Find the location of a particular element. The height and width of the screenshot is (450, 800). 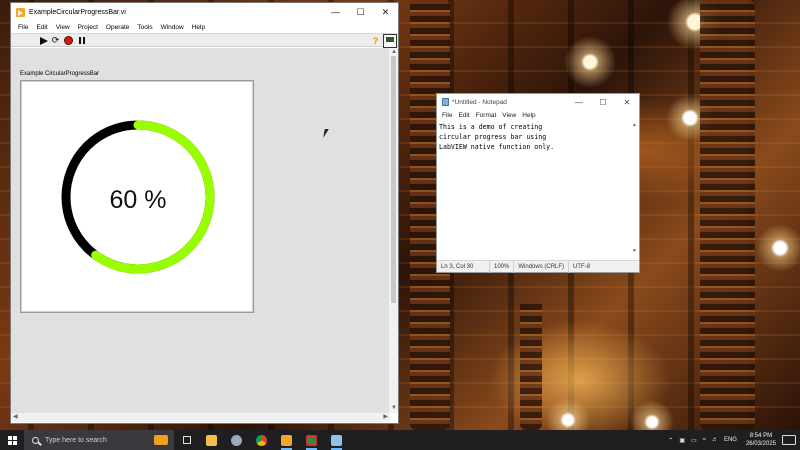

circular-progress-ring: 60 % is located at coordinates (138, 197).